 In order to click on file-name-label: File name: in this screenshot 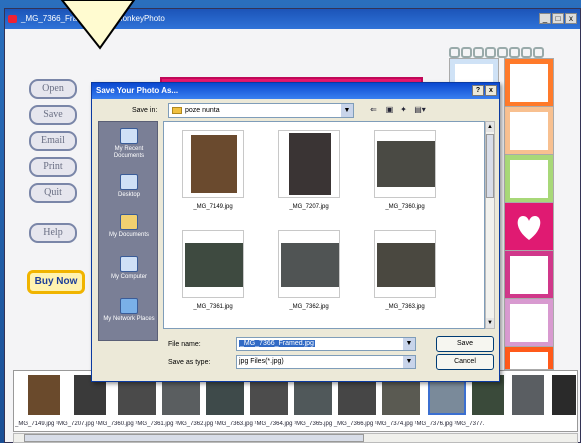, I will do `click(184, 344)`.